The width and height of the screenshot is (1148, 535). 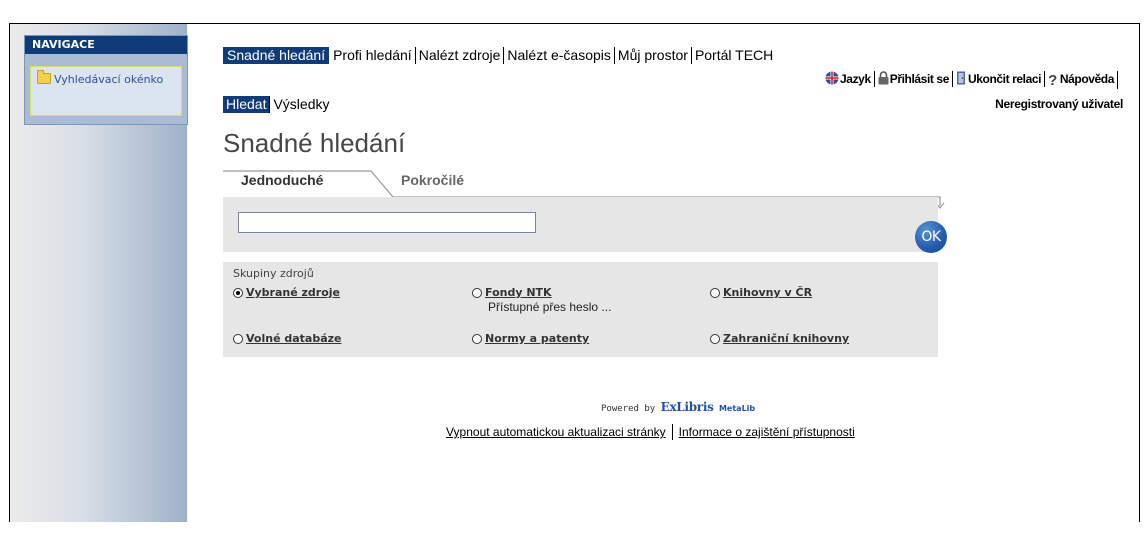 What do you see at coordinates (314, 143) in the screenshot?
I see `page-title: Snadné hledání` at bounding box center [314, 143].